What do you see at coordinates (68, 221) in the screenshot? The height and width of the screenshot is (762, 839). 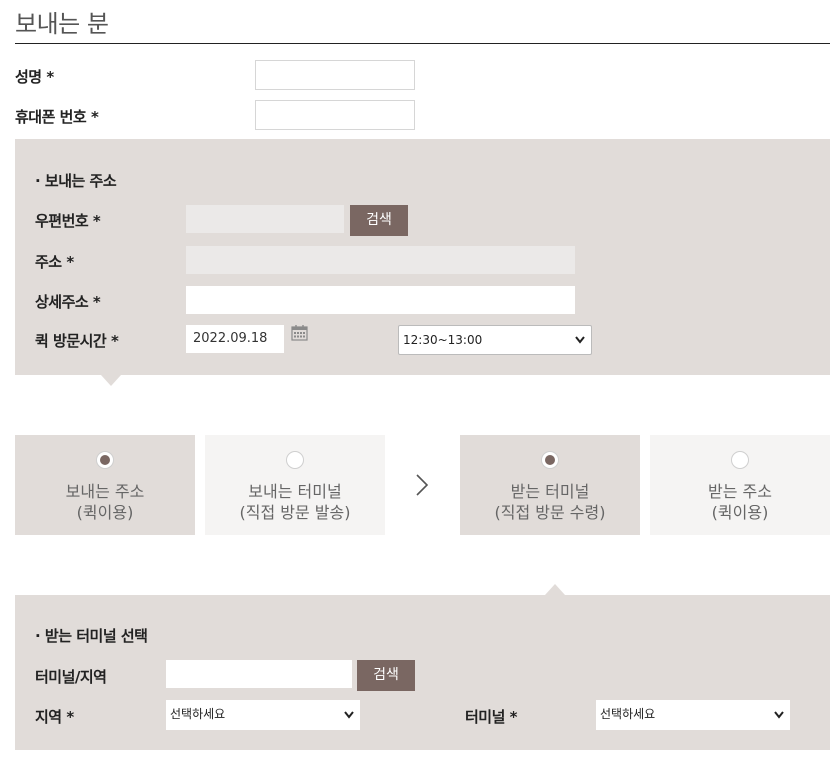 I see `zip-label: 우편번호 *` at bounding box center [68, 221].